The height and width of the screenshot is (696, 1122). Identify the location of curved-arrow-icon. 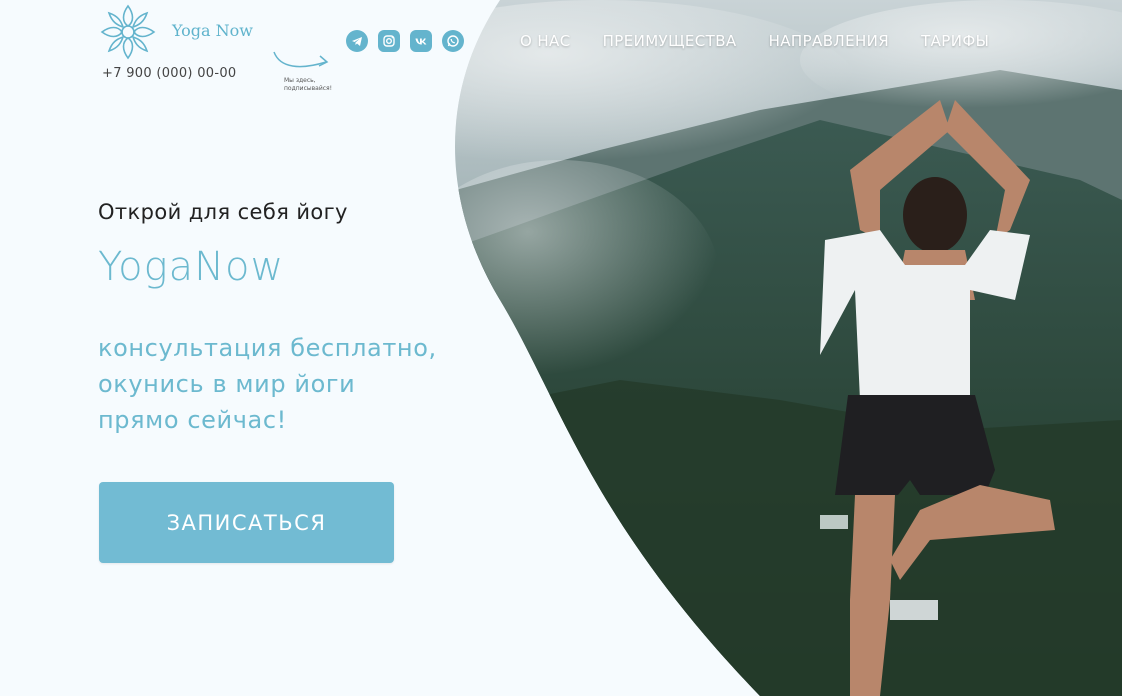
(301, 59).